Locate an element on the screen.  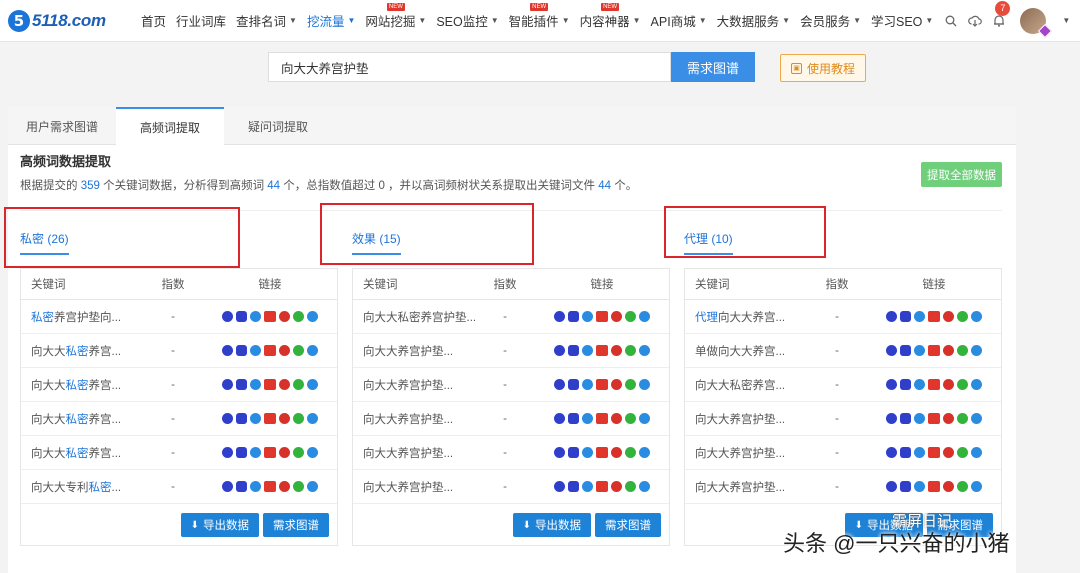
nav-item: 大数据服务 ▼ is located at coordinates (753, 21).